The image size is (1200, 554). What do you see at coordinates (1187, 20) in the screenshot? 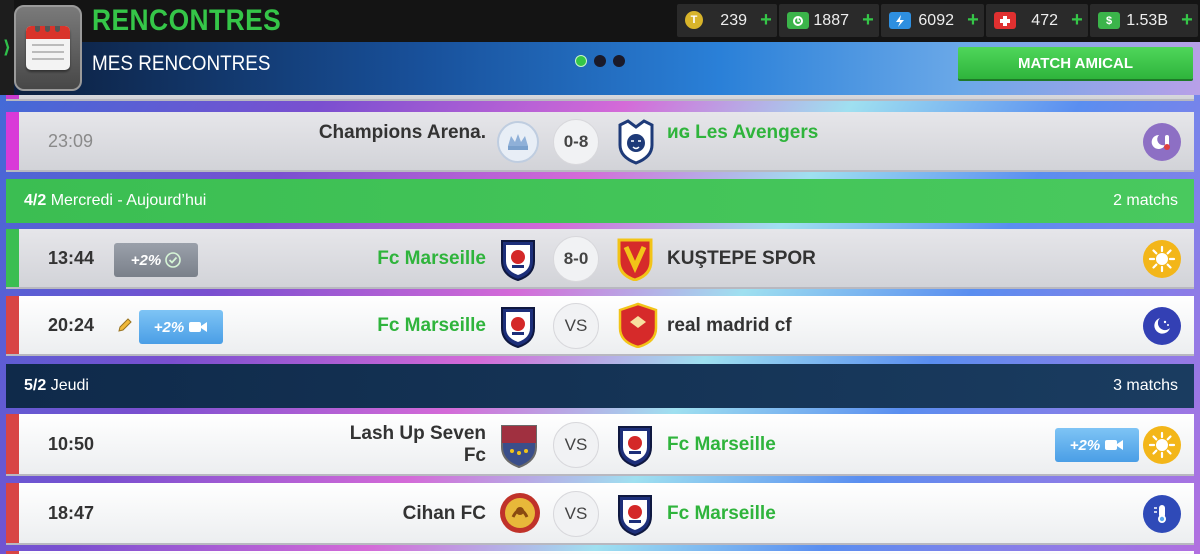
I see `add-cash-button: +` at bounding box center [1187, 20].